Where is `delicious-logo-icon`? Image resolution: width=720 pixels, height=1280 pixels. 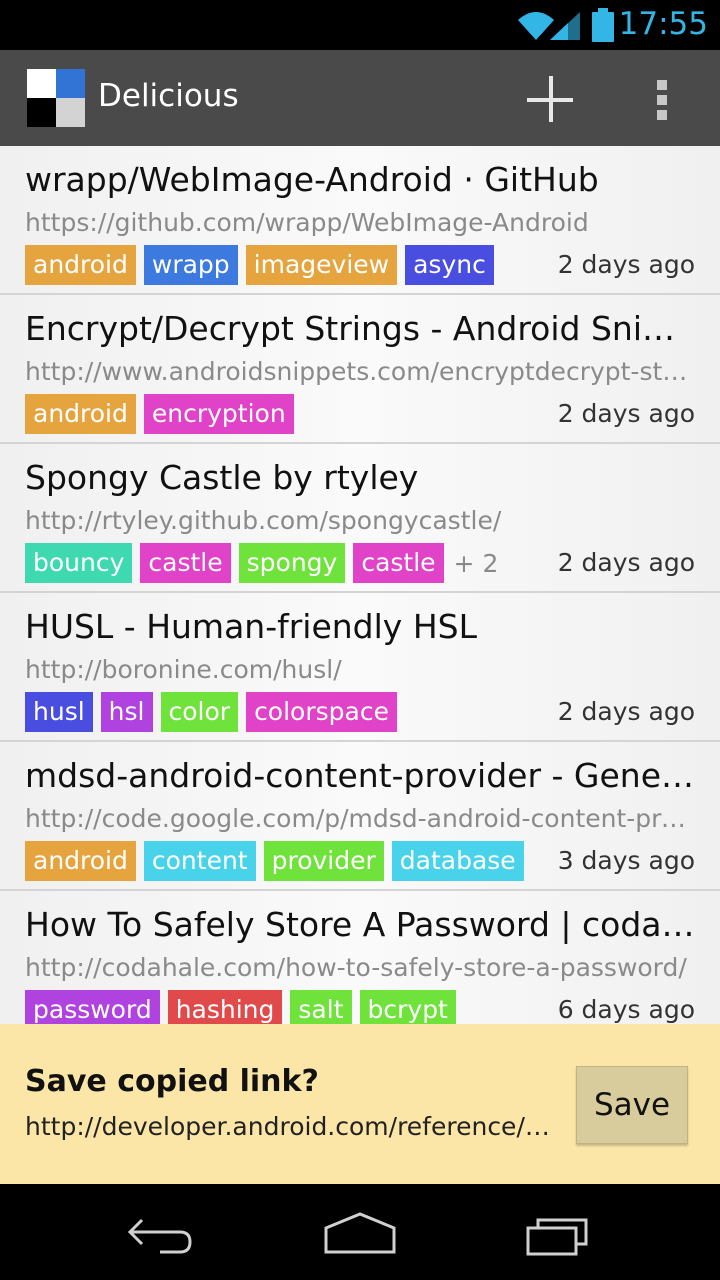
delicious-logo-icon is located at coordinates (56, 98).